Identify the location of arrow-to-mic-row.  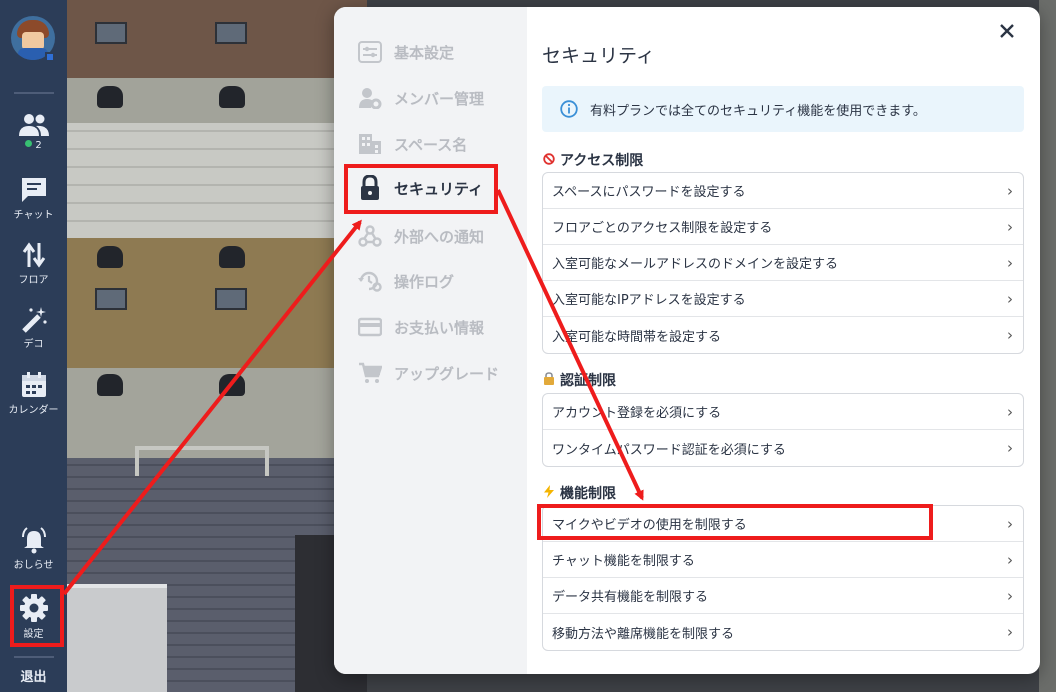
(570, 345).